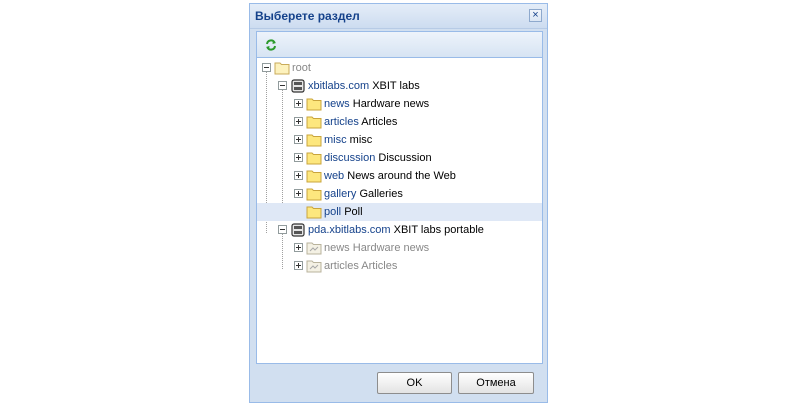 The image size is (800, 407). What do you see at coordinates (396, 86) in the screenshot?
I see `site-title: XBIT labs` at bounding box center [396, 86].